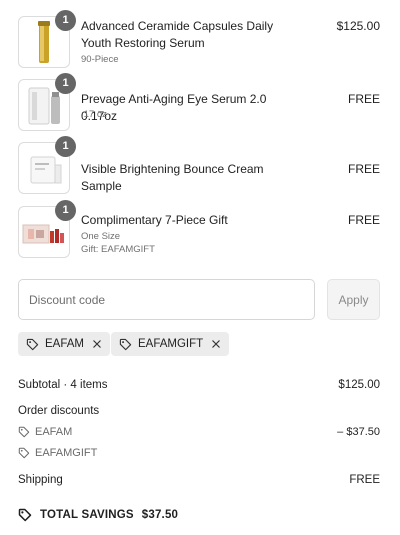  I want to click on subtotal-row: Subtotal · 4 items $125.00, so click(199, 385).